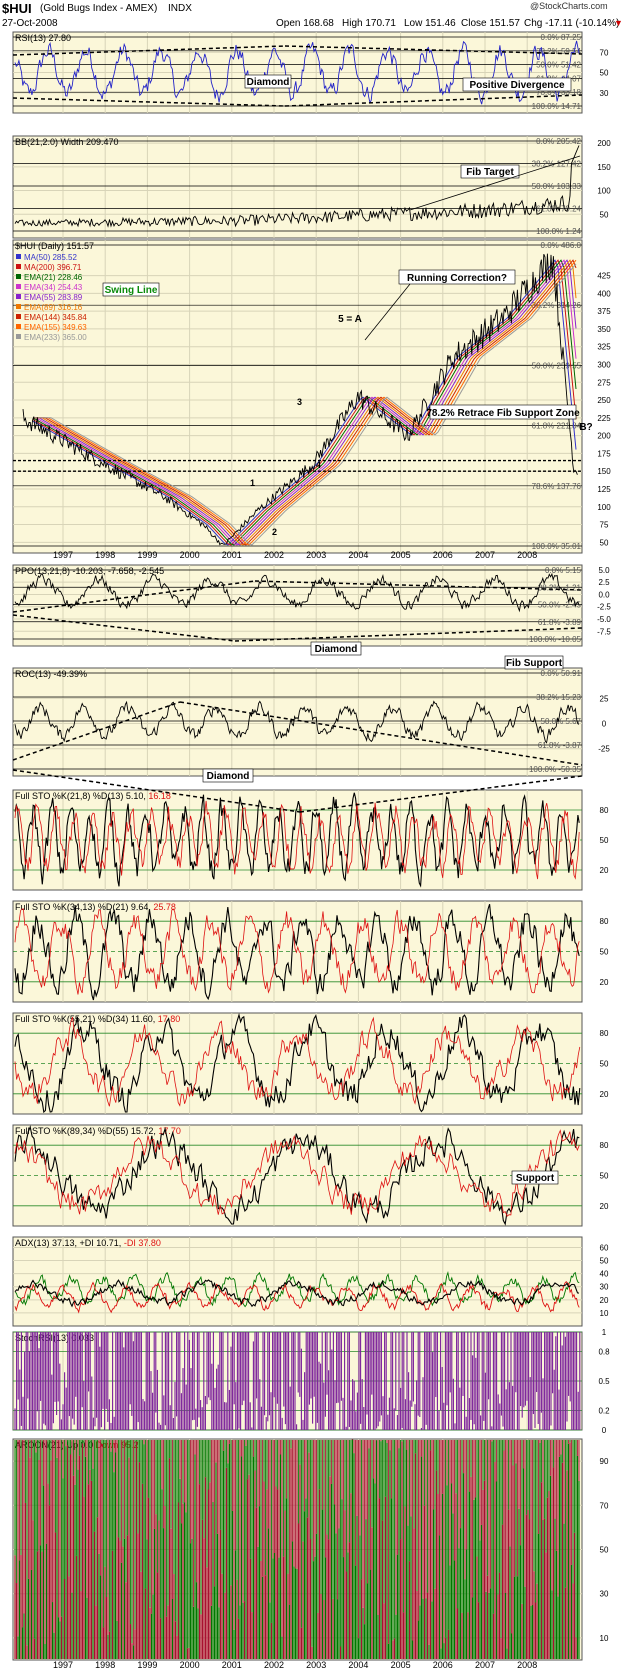 Image resolution: width=624 pixels, height=1673 pixels. Describe the element at coordinates (297, 722) in the screenshot. I see `roc-panel` at that location.